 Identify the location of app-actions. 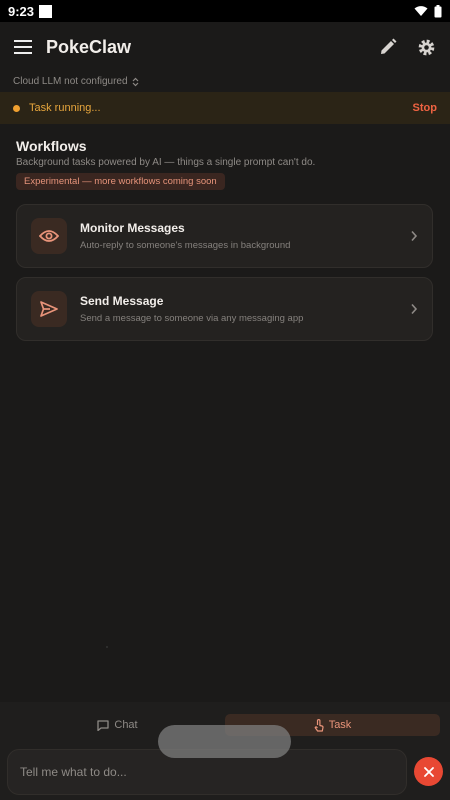
(407, 47).